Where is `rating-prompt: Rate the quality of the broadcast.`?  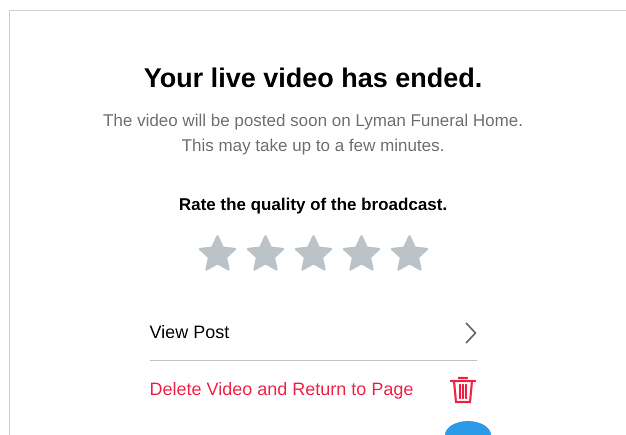 rating-prompt: Rate the quality of the broadcast. is located at coordinates (313, 205).